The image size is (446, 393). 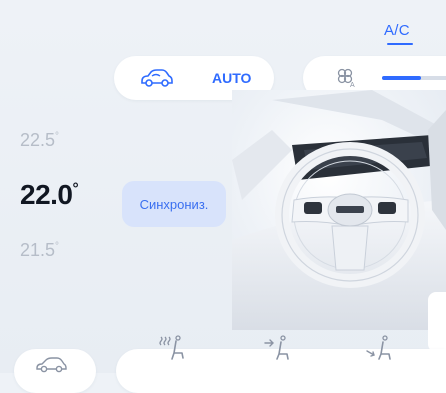 What do you see at coordinates (379, 348) in the screenshot?
I see `seat-airflow-lower-icon` at bounding box center [379, 348].